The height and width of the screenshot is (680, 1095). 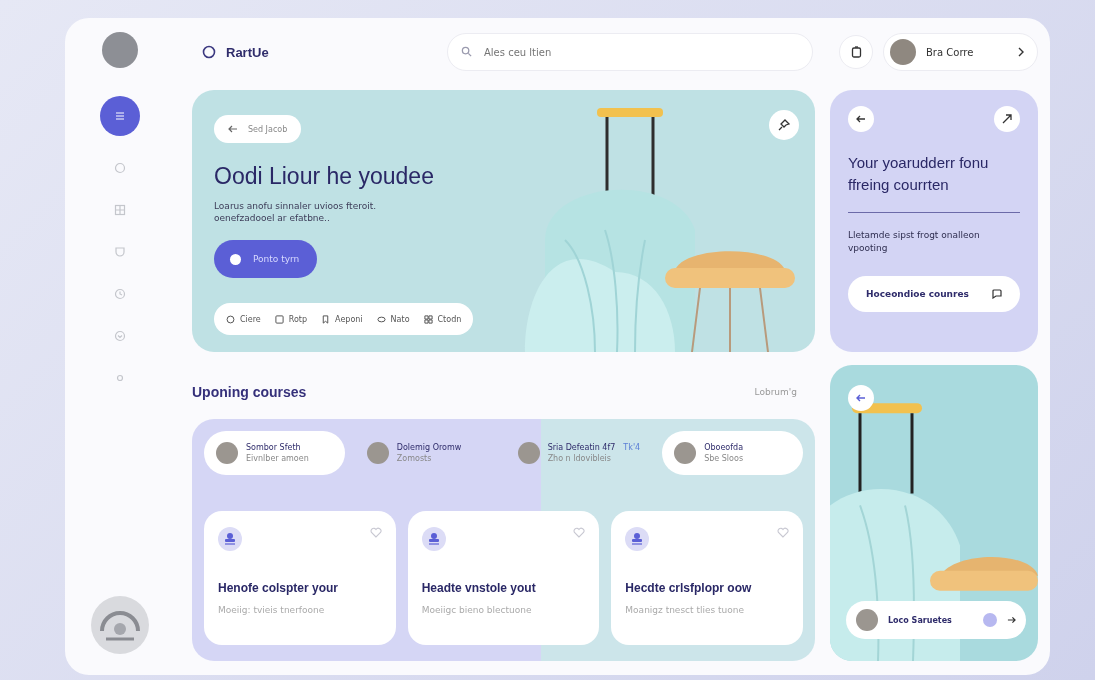 What do you see at coordinates (291, 319) in the screenshot?
I see `toolbar-item: Rotp` at bounding box center [291, 319].